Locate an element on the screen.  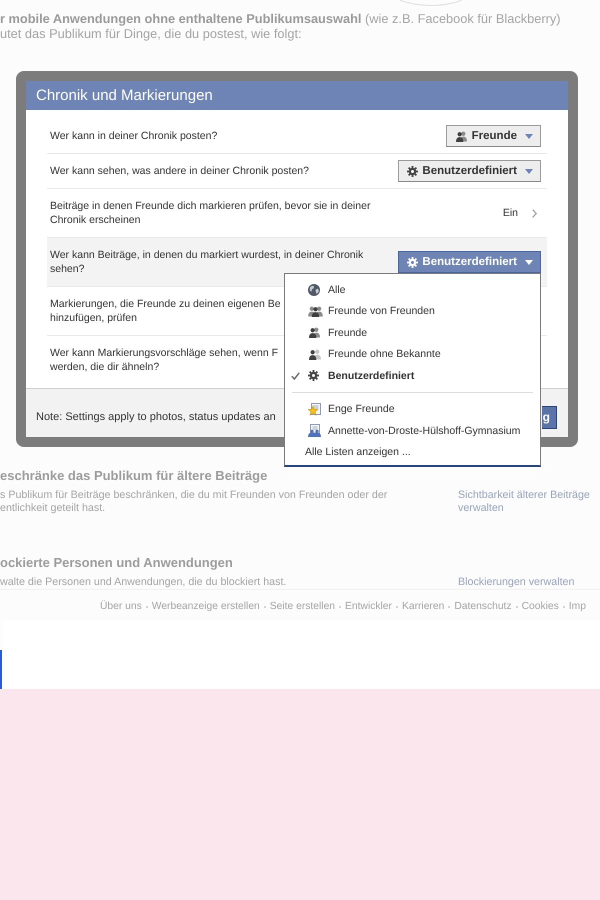
menu-item: Freunde is located at coordinates (412, 333).